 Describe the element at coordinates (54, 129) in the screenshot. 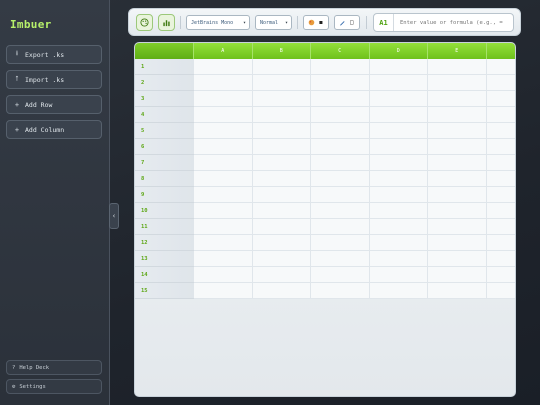

I see `add-column-button: + Add Column` at that location.